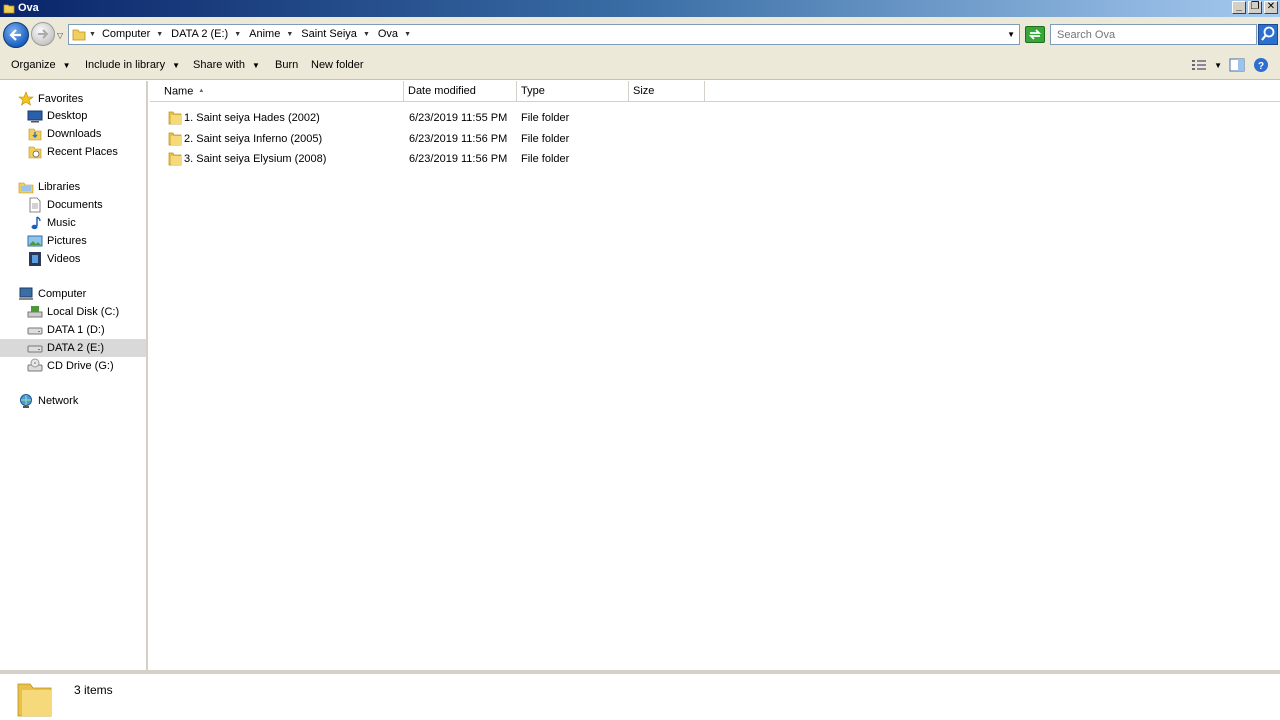  What do you see at coordinates (35, 116) in the screenshot?
I see `desktop-icon` at bounding box center [35, 116].